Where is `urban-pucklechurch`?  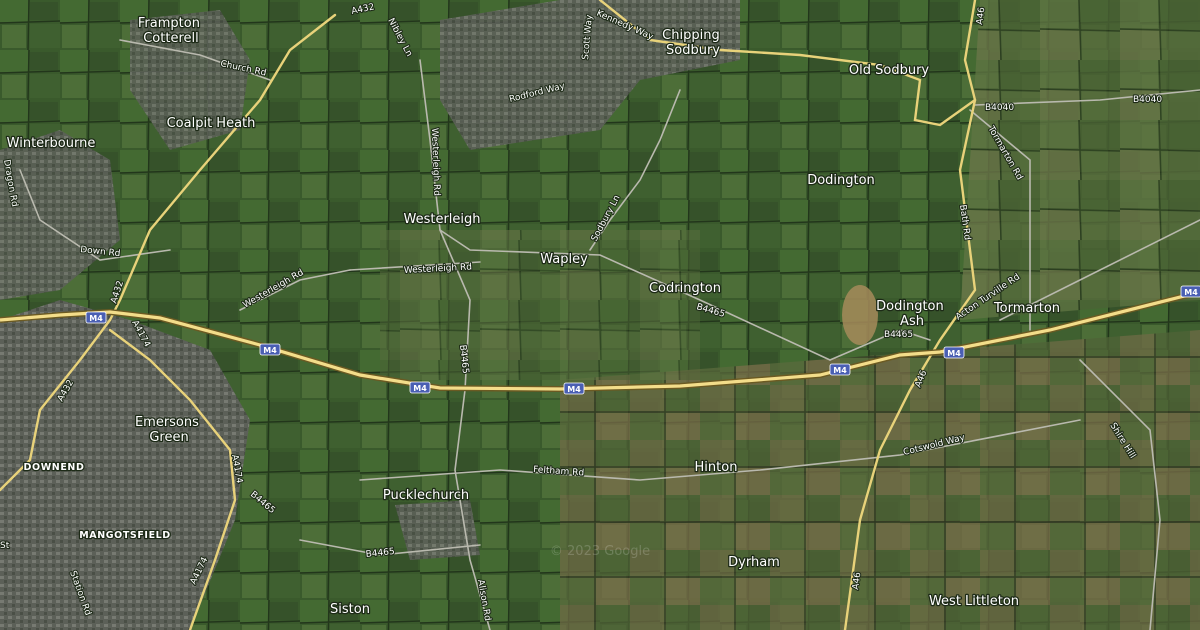
urban-pucklechurch is located at coordinates (437, 530).